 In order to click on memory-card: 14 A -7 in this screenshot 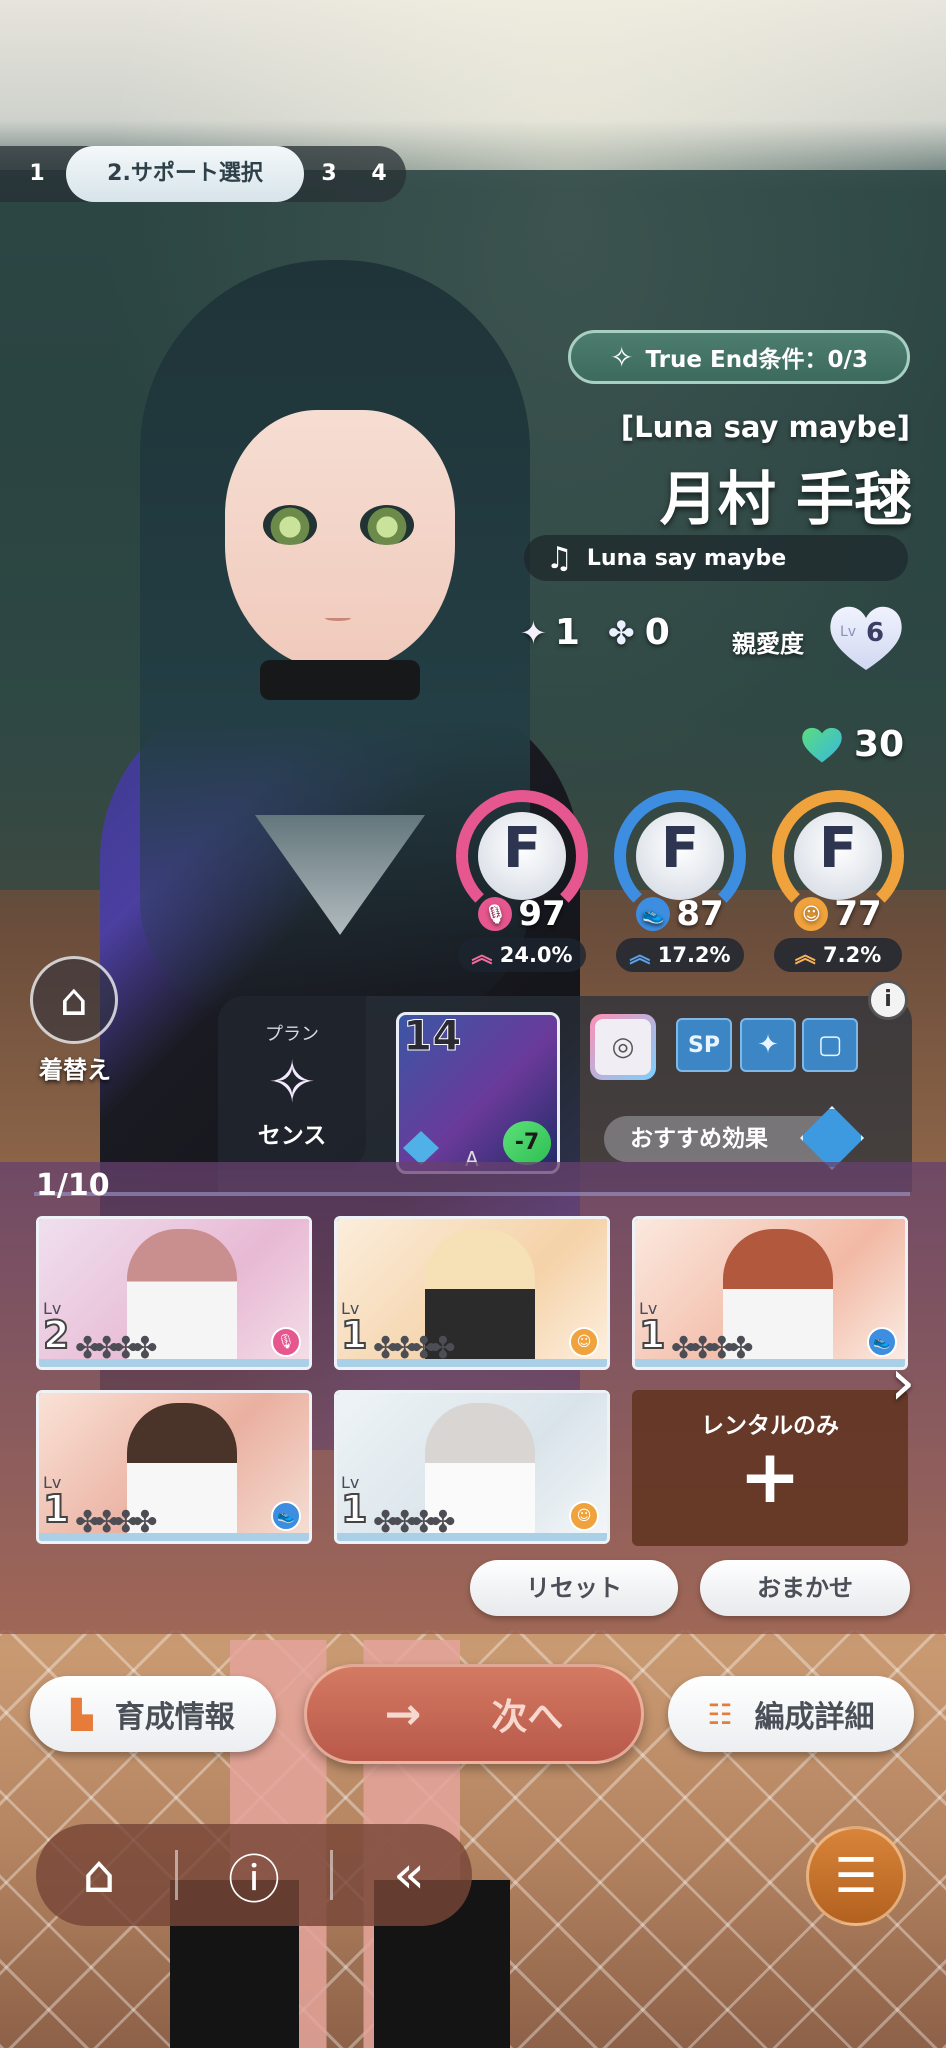, I will do `click(478, 1093)`.